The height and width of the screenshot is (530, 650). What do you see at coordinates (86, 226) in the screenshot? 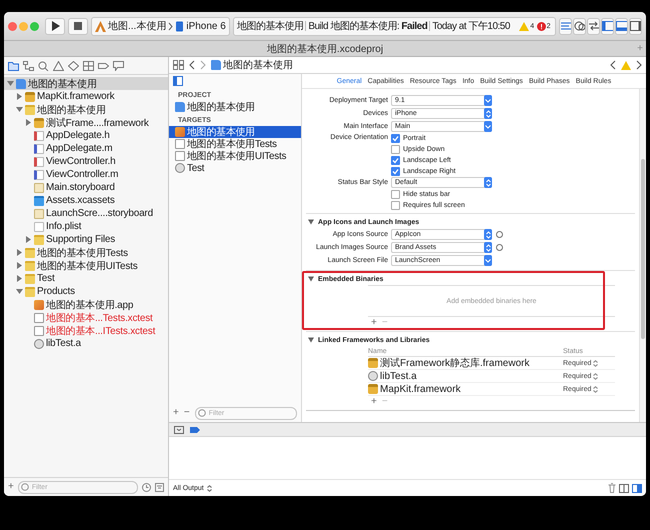
I see `navigator-row: Info.plist` at bounding box center [86, 226].